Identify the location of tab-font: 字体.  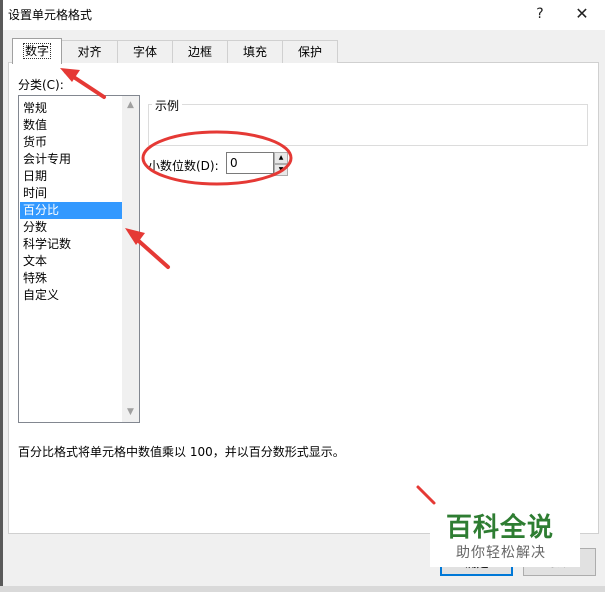
(145, 51).